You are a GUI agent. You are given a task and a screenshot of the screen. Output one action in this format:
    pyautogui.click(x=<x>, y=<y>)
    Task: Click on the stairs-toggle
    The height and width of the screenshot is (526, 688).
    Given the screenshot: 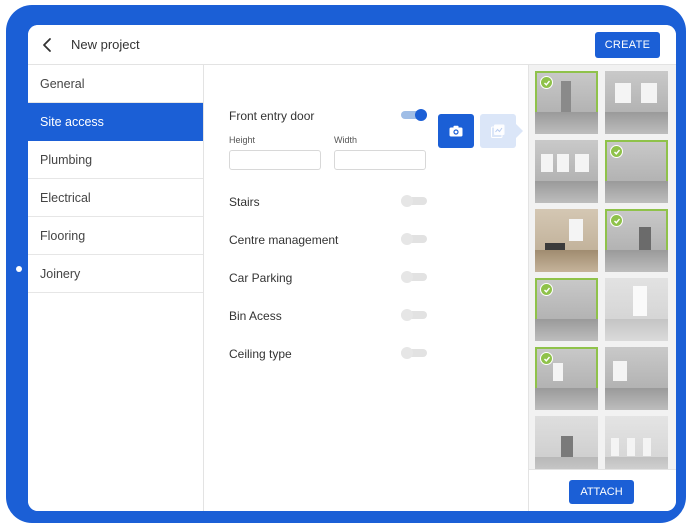 What is the action you would take?
    pyautogui.click(x=414, y=201)
    